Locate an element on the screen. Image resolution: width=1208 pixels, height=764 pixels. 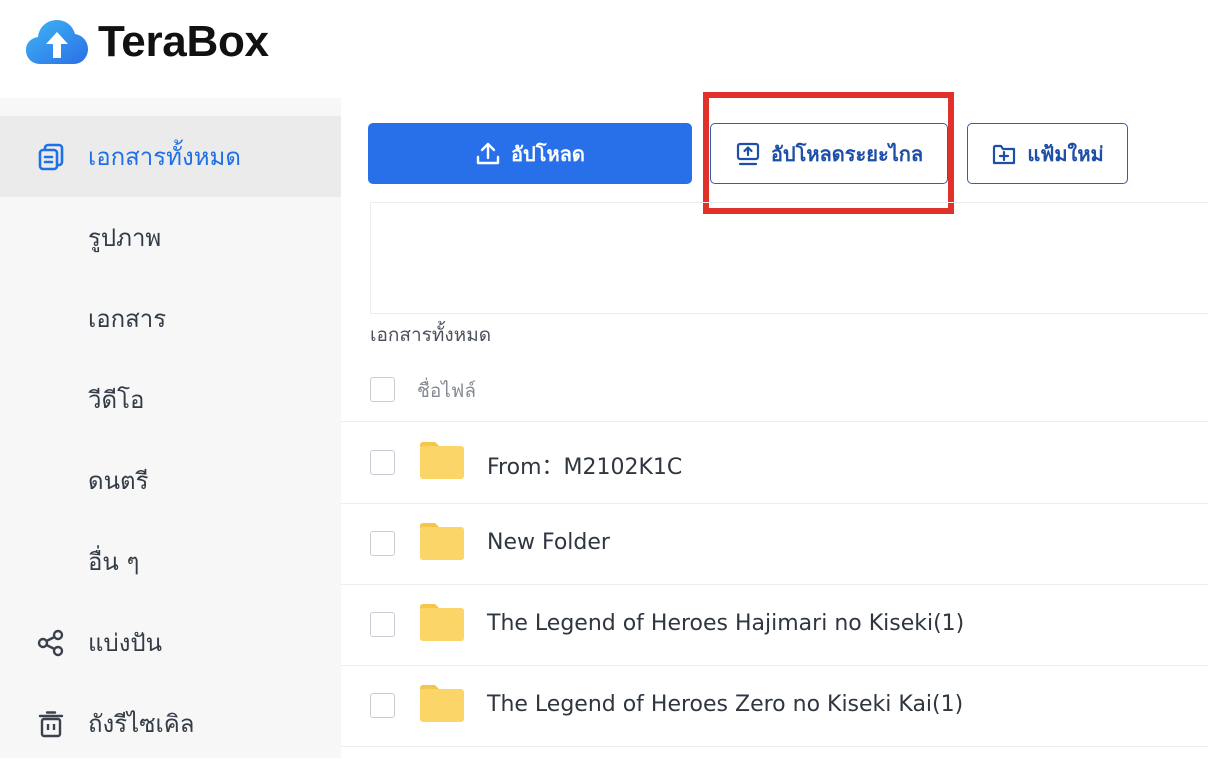
table-row: New Folder is located at coordinates (774, 544).